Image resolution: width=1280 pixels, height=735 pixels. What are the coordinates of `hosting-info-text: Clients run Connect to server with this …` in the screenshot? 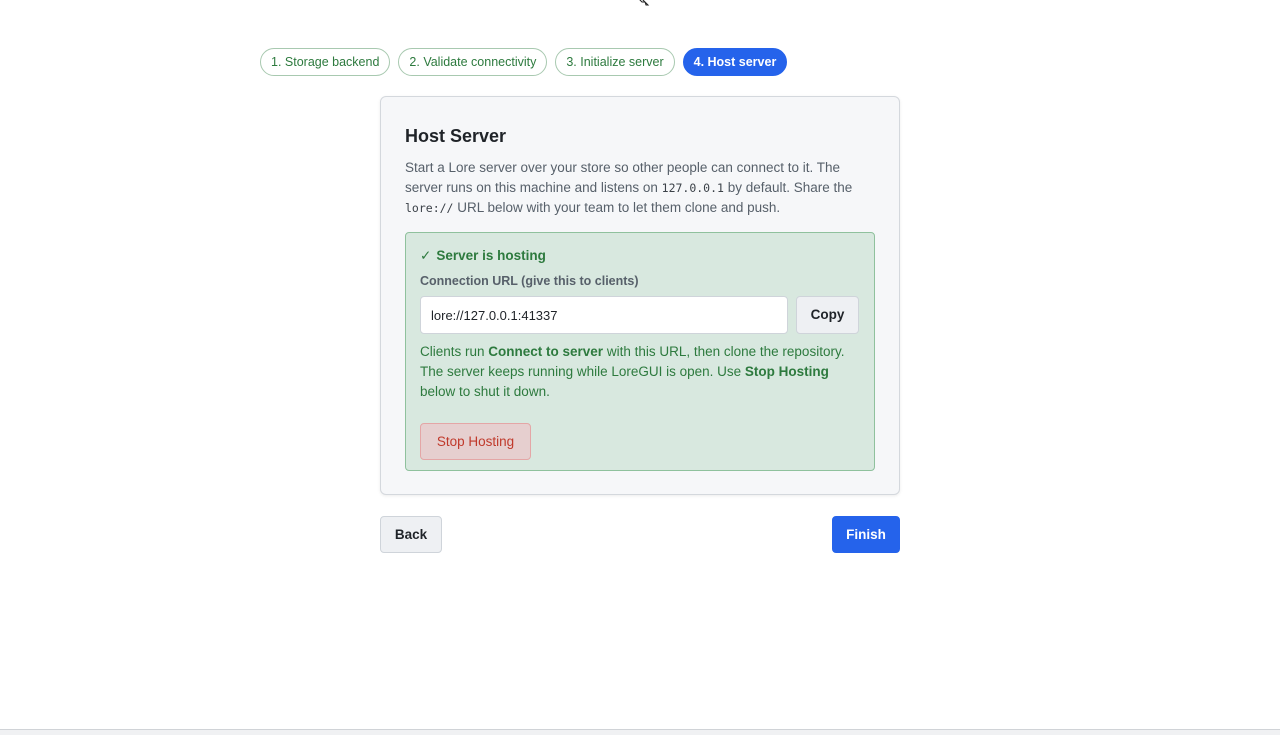 It's located at (640, 372).